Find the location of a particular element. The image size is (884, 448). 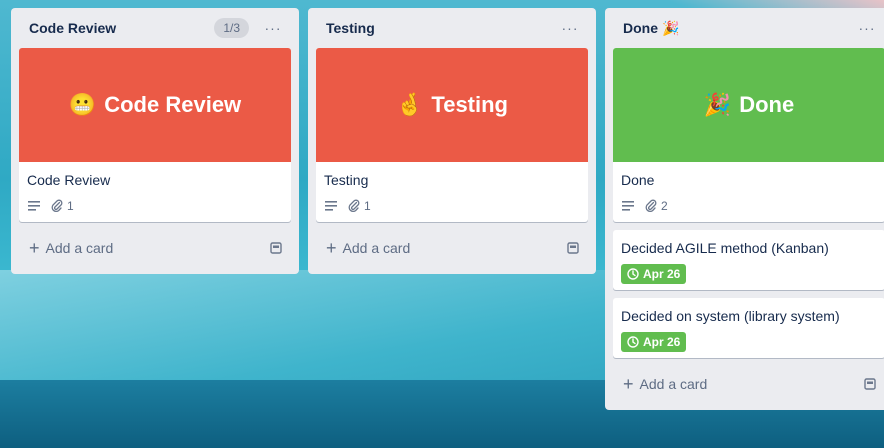

list-header: Testing ··· is located at coordinates (452, 28).